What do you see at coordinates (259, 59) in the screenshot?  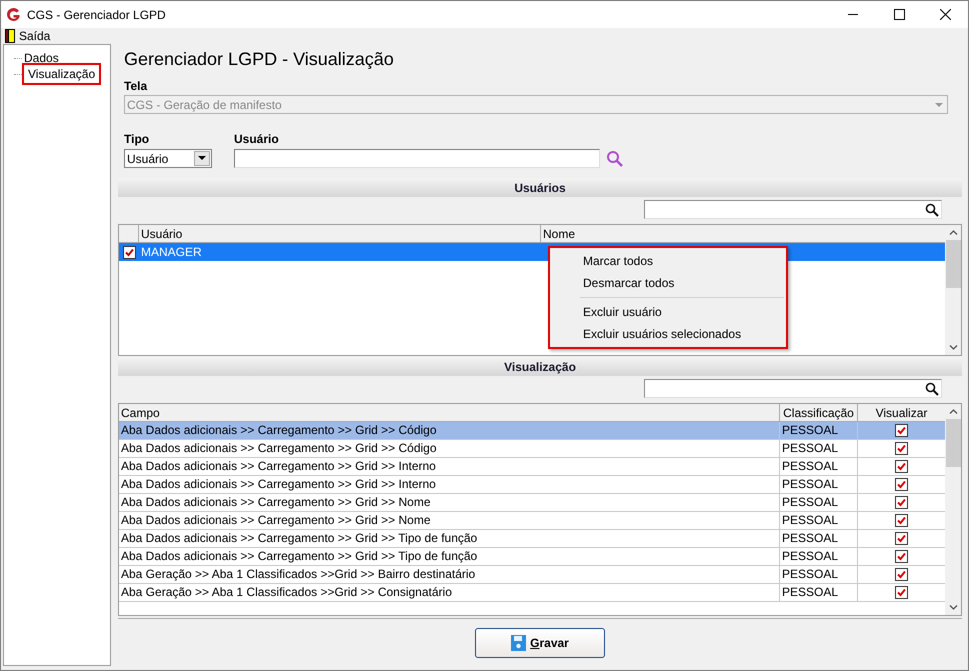 I see `page-heading: Gerenciador LGPD - Visualização` at bounding box center [259, 59].